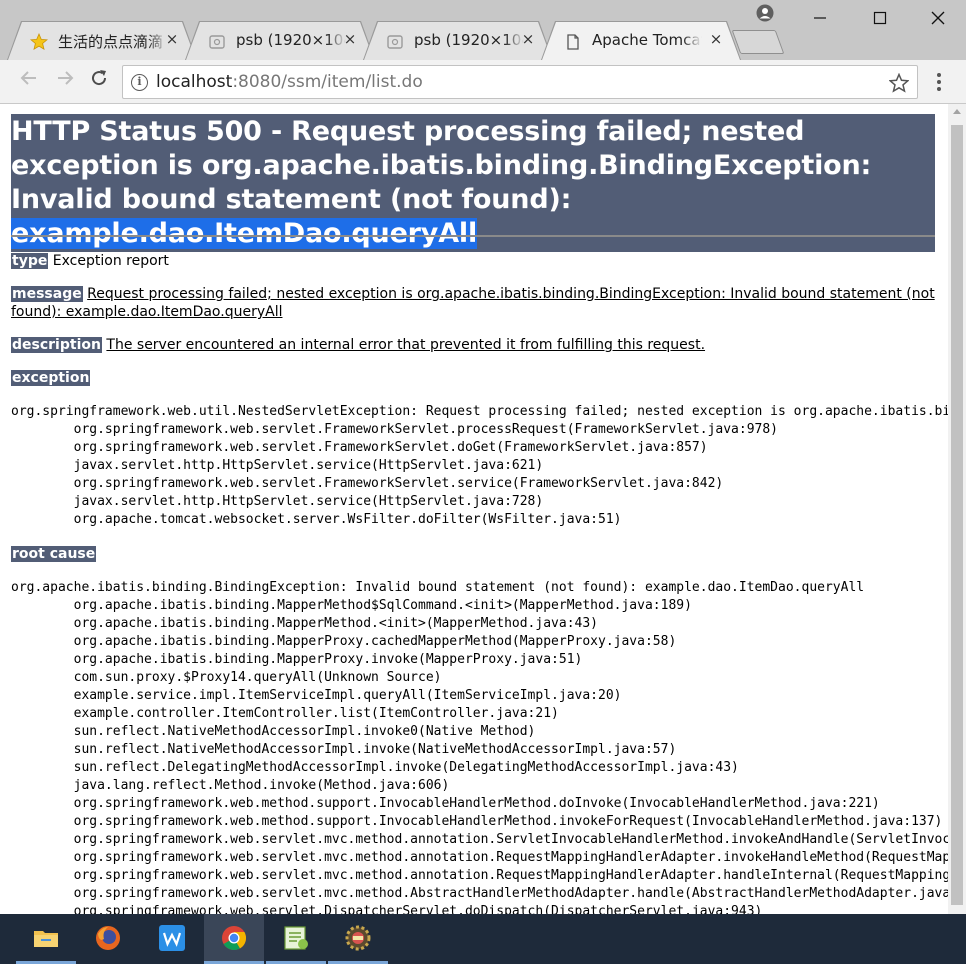 This screenshot has width=966, height=964. I want to click on info-icon: i, so click(139, 82).